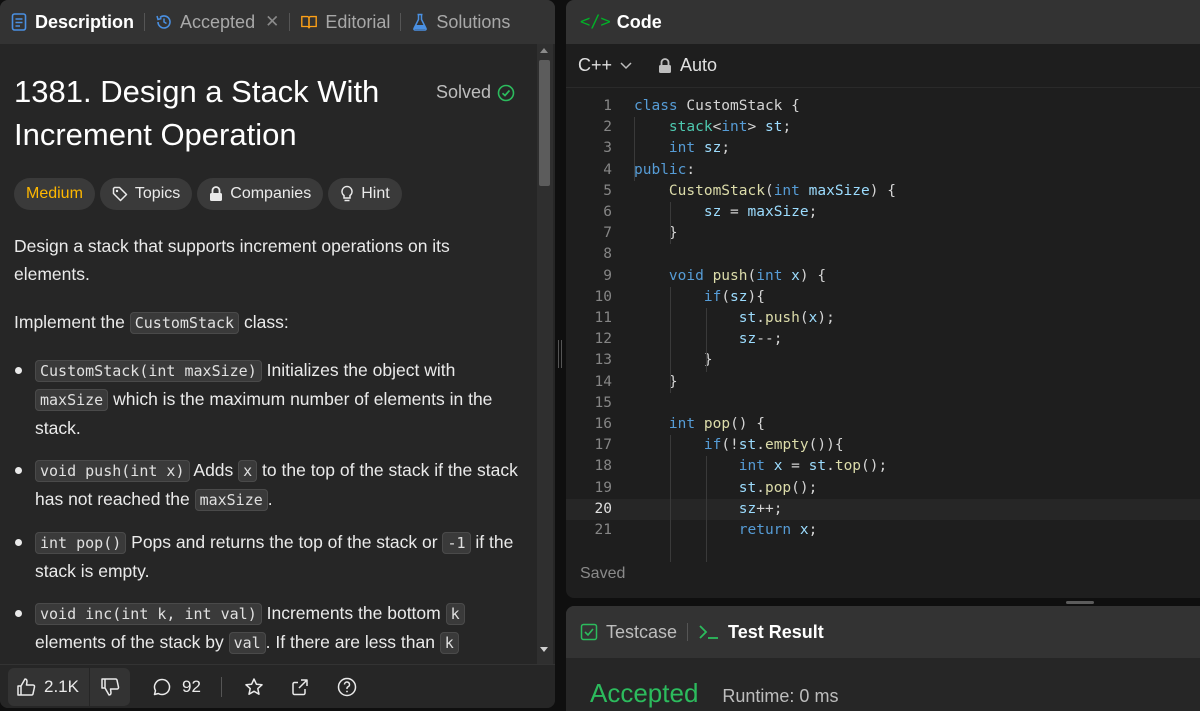  I want to click on code-text: int sz;, so click(699, 148).